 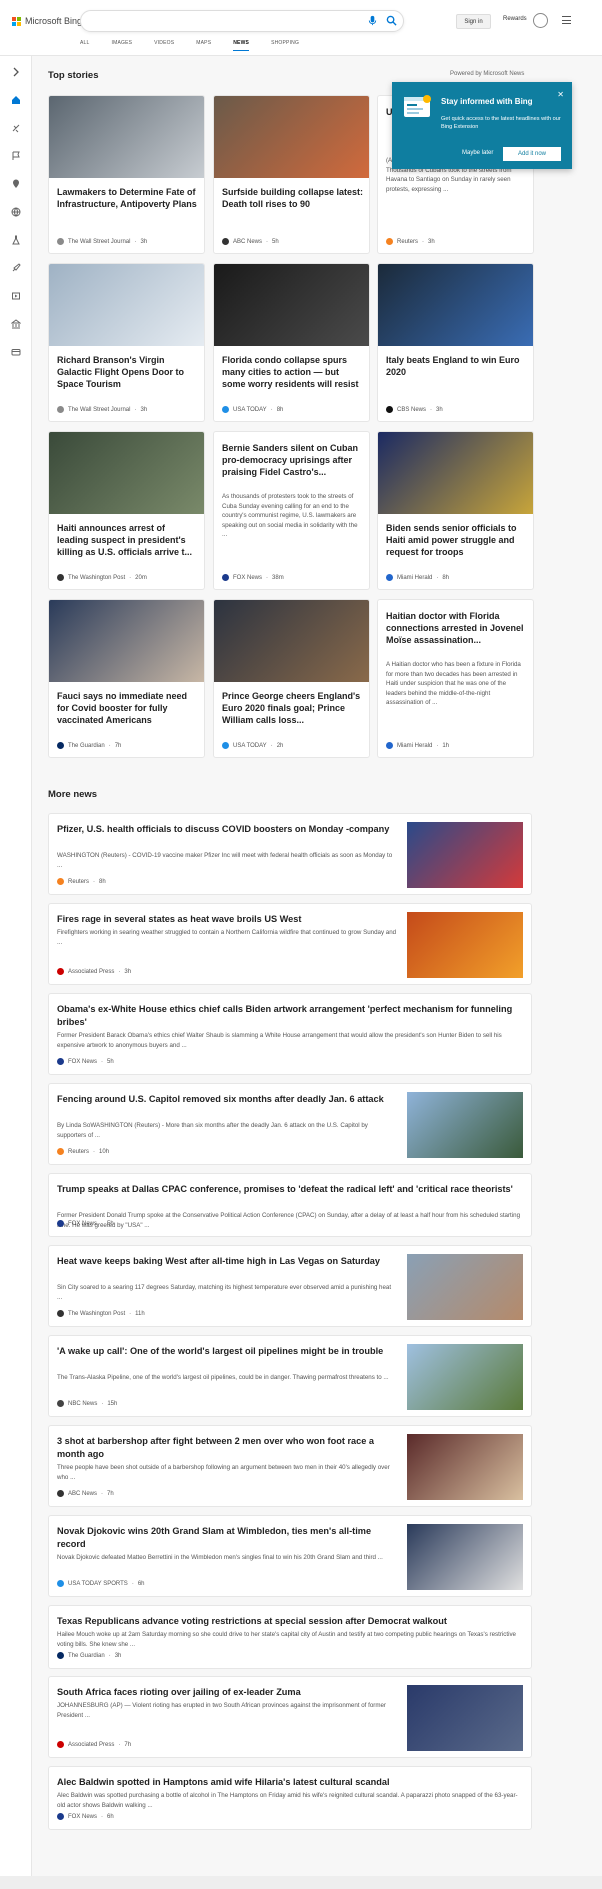 I want to click on bank-icon, so click(x=16, y=324).